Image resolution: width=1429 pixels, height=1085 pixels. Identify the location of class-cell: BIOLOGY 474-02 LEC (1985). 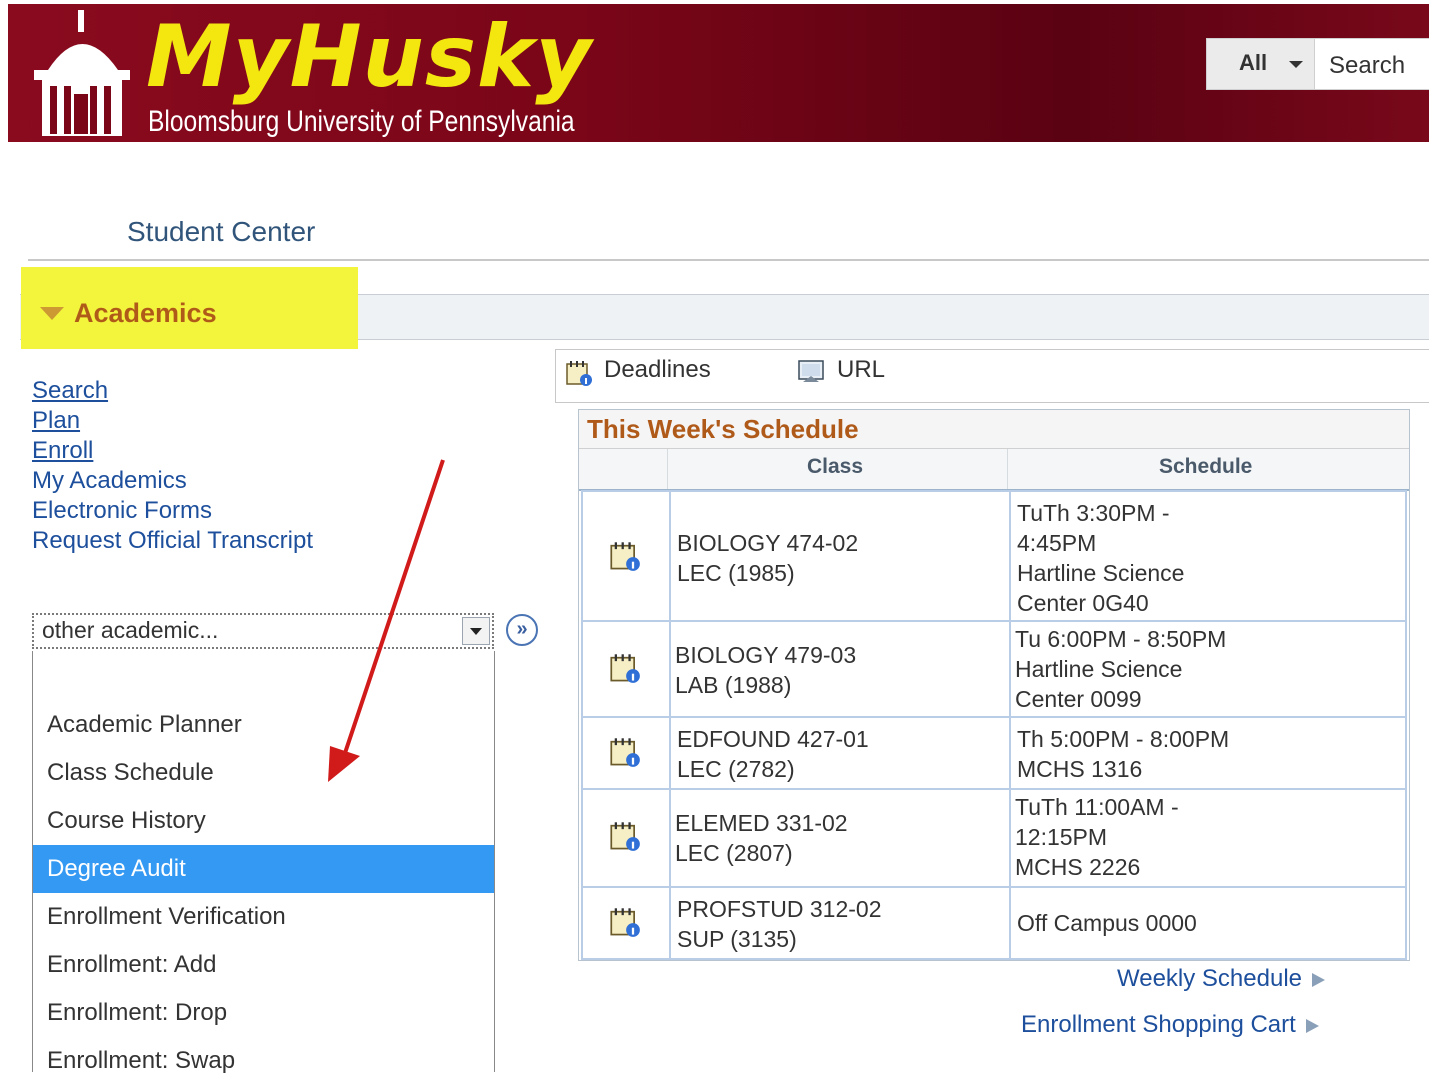
(768, 558).